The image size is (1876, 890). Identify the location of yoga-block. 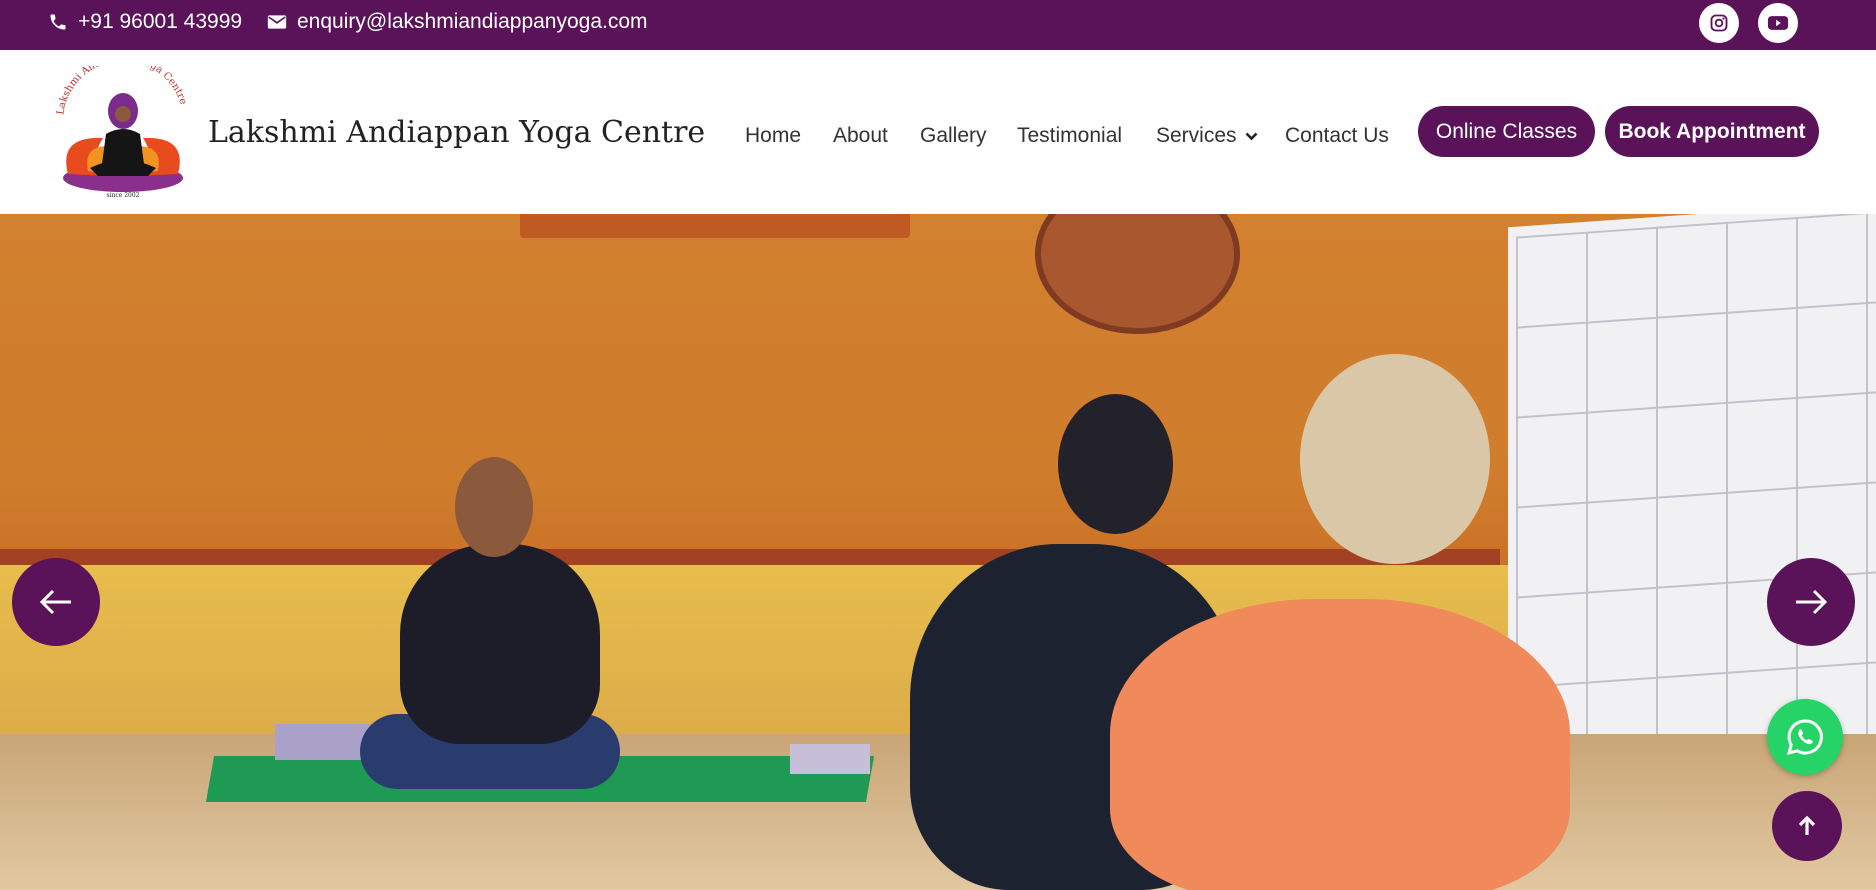
(830, 759).